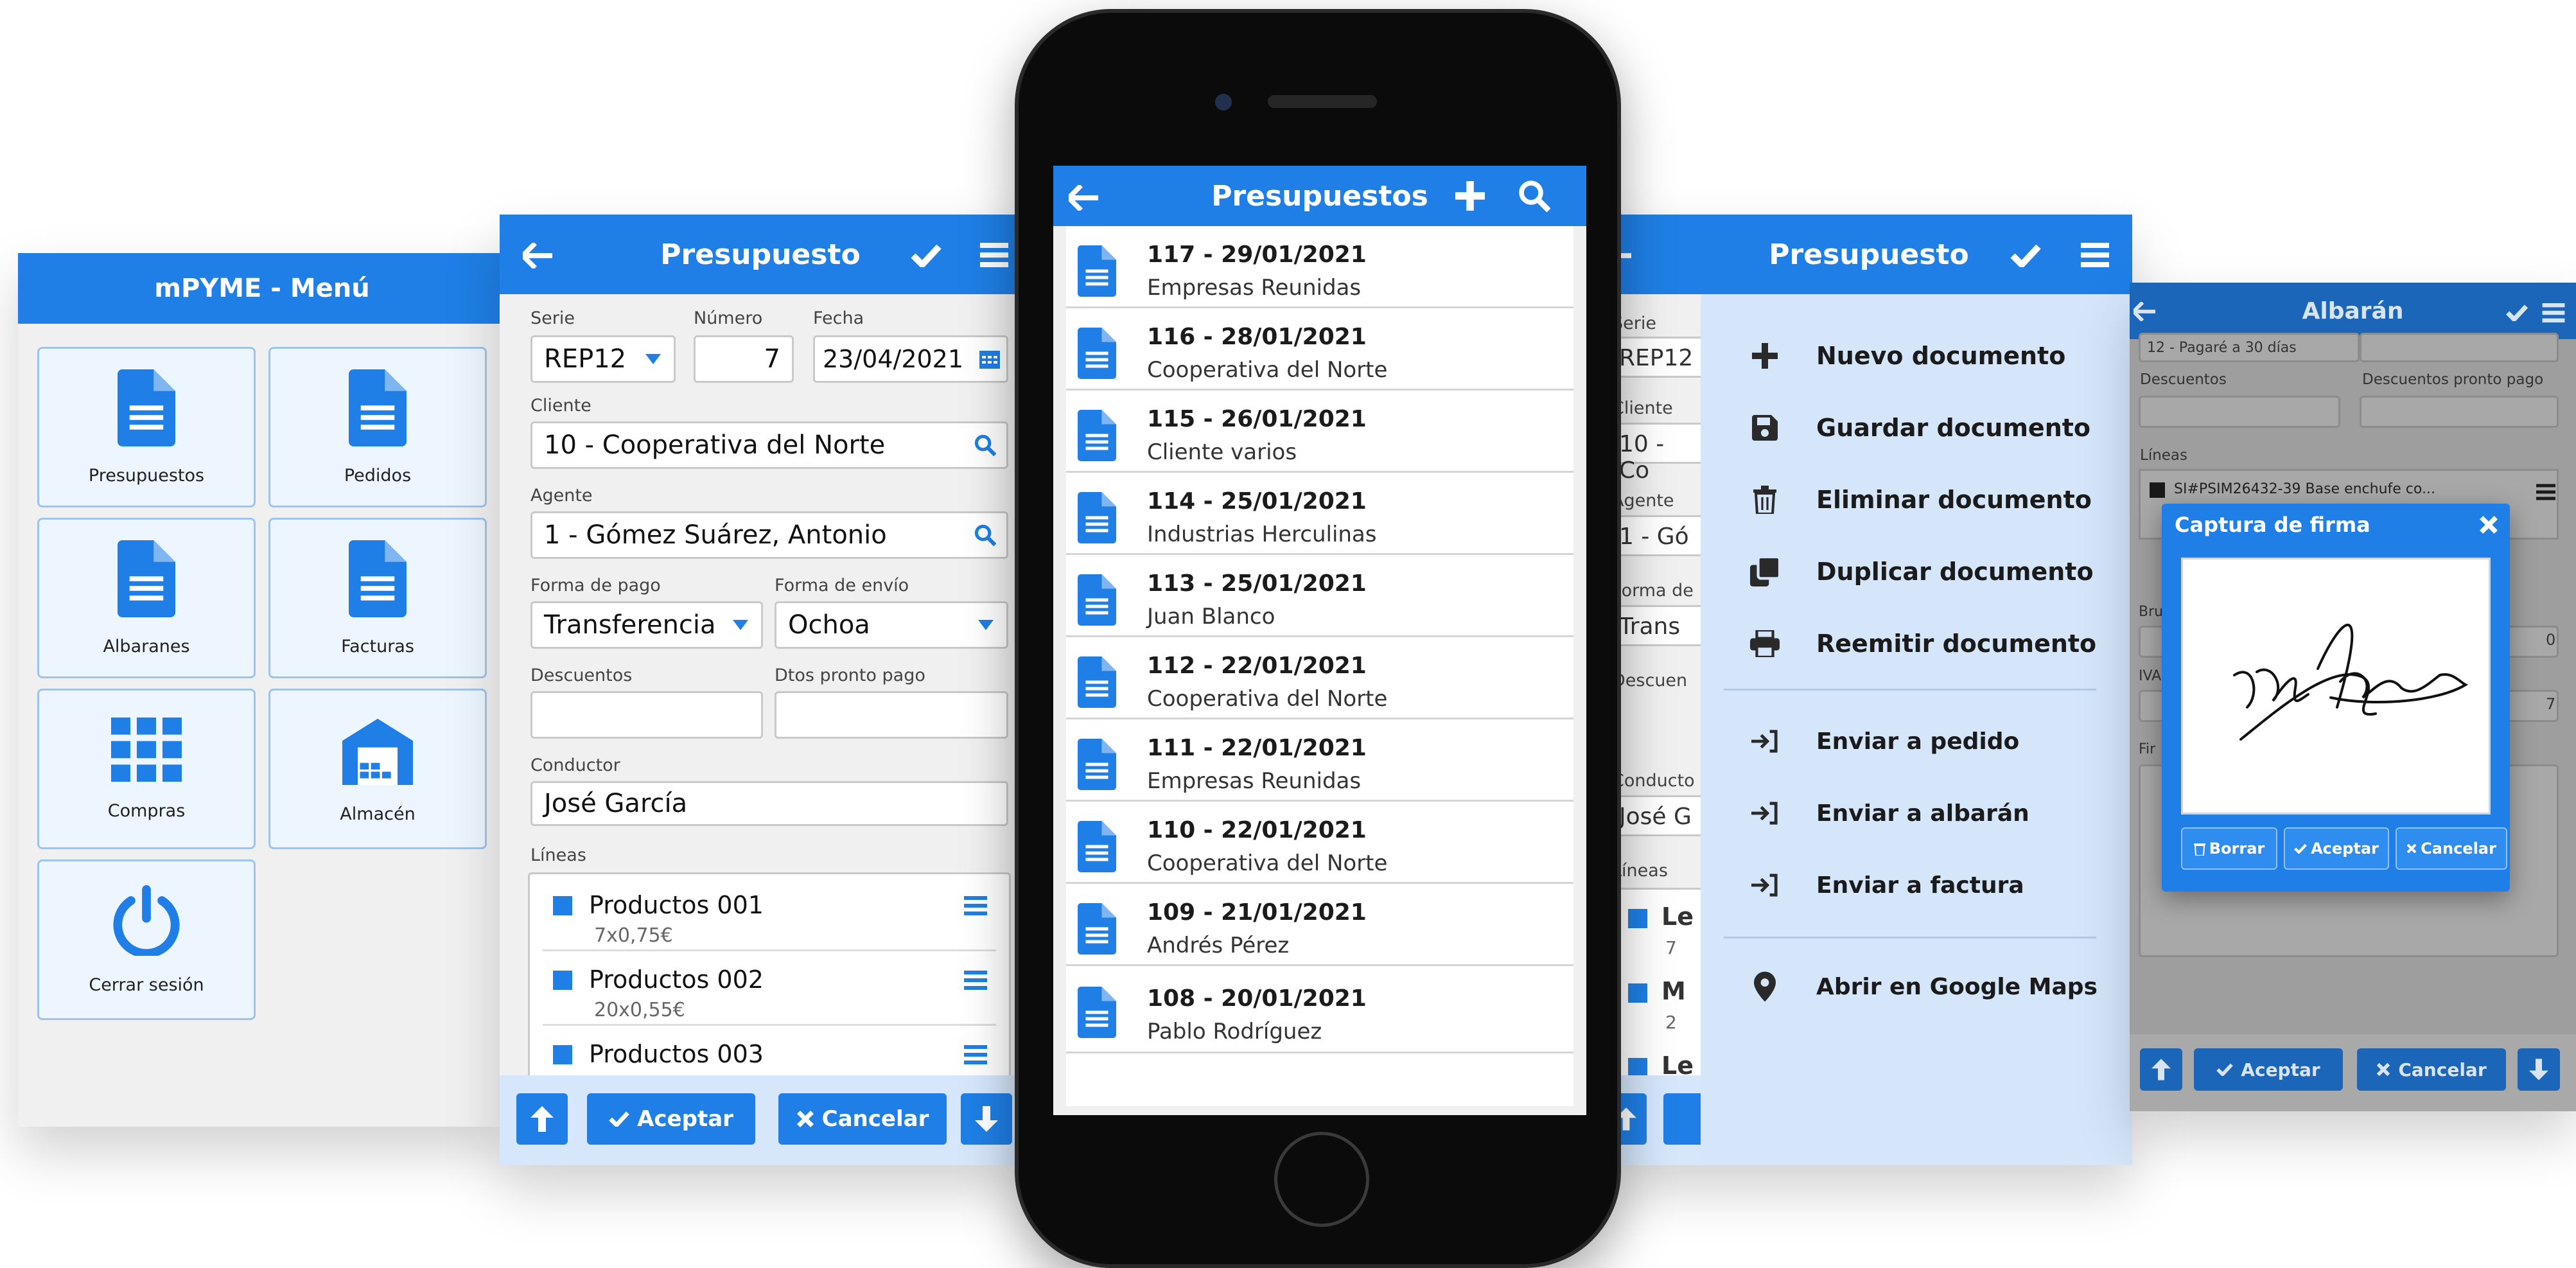 This screenshot has height=1268, width=2576. I want to click on conductor-input: José García, so click(769, 803).